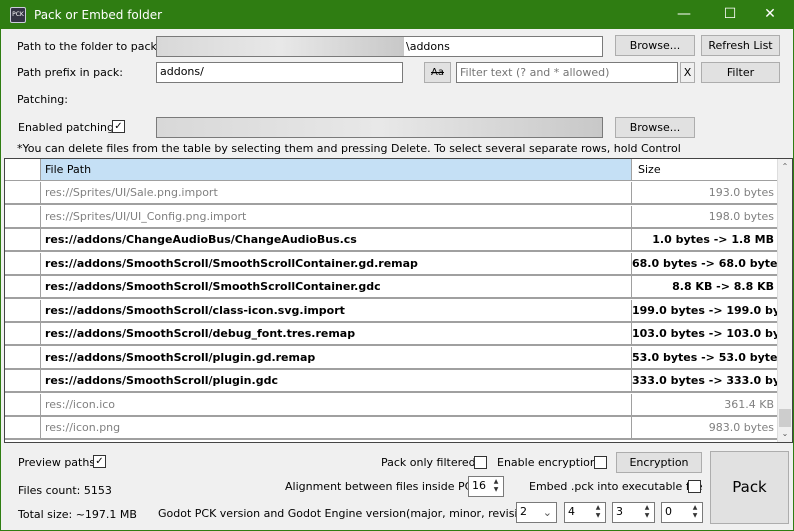 The image size is (794, 531). I want to click on scroll-up-icon: ⌃, so click(785, 167).